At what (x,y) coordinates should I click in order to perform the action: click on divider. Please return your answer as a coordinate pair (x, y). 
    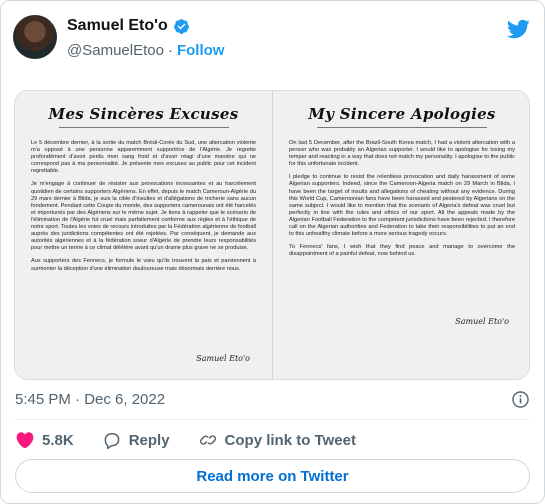
    Looking at the image, I should click on (272, 419).